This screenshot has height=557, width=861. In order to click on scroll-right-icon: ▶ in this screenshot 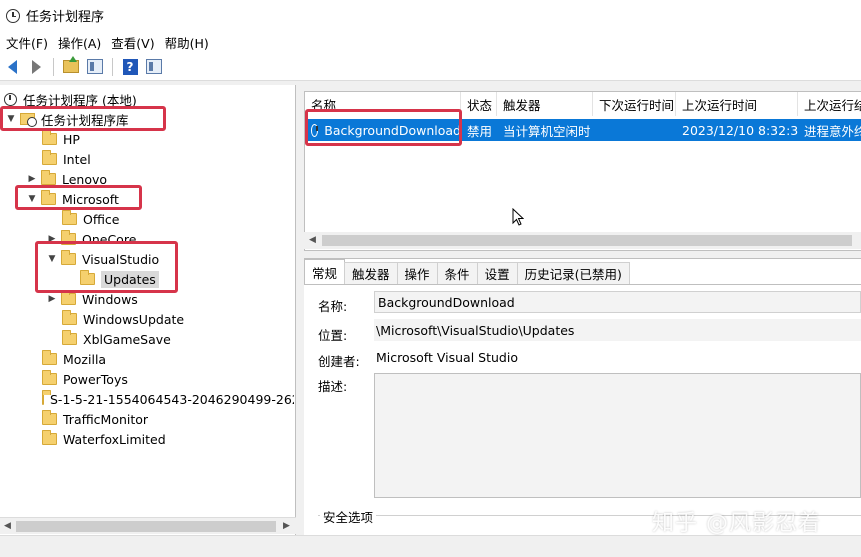, I will do `click(286, 526)`.